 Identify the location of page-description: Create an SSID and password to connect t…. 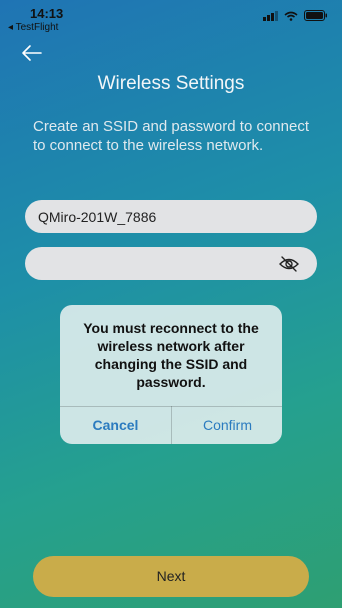
(171, 136).